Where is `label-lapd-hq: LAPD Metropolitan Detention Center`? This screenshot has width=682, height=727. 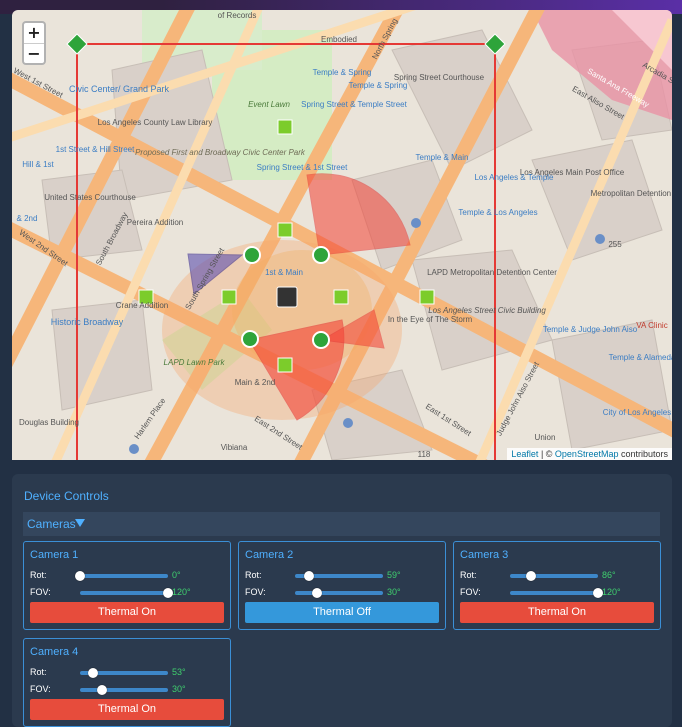
label-lapd-hq: LAPD Metropolitan Detention Center is located at coordinates (492, 272).